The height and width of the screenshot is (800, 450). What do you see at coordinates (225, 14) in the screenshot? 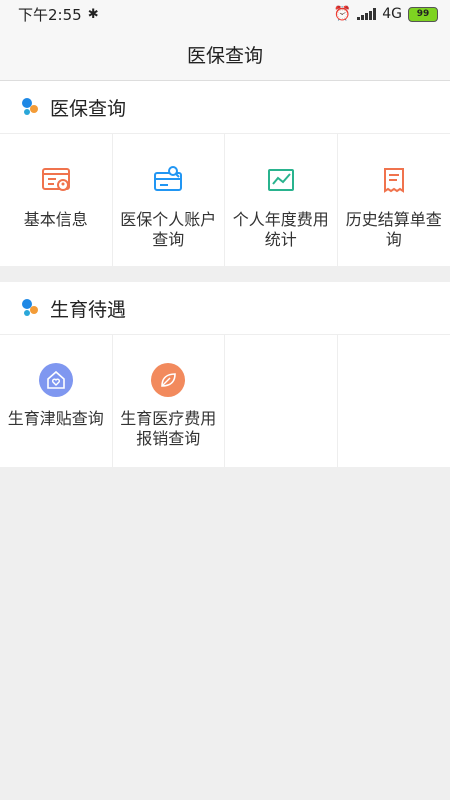
I see `status-bar: 下午2:55 ✱ ⏰ 4G 99` at bounding box center [225, 14].